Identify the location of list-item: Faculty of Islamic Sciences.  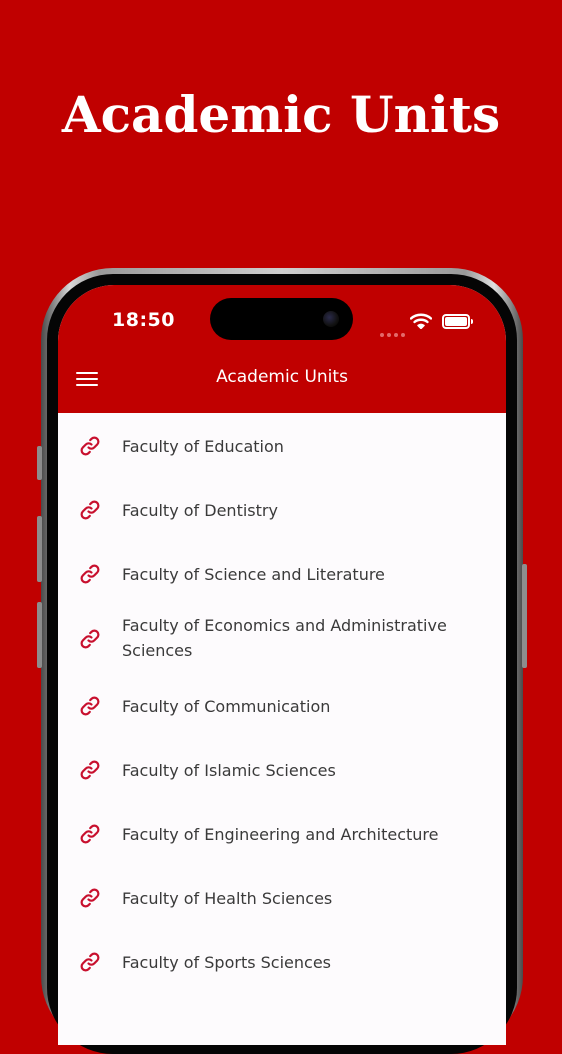
(282, 769).